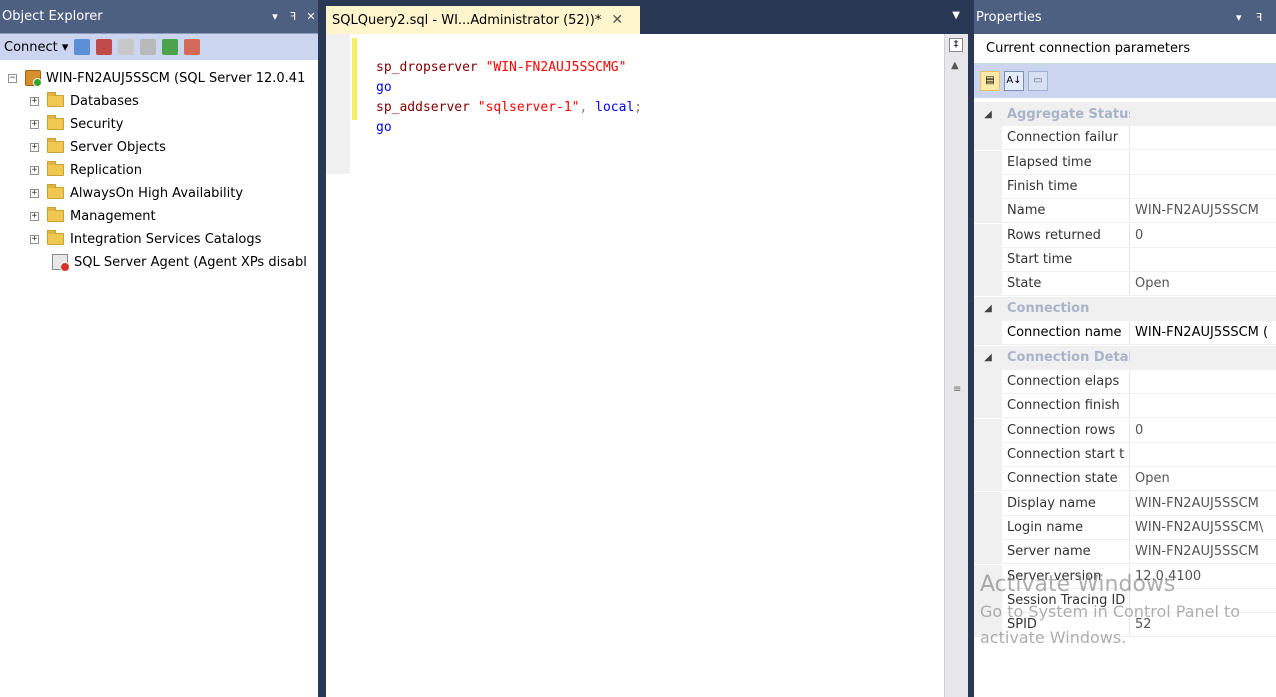 The image size is (1276, 697). Describe the element at coordinates (170, 47) in the screenshot. I see `refresh-icon` at that location.